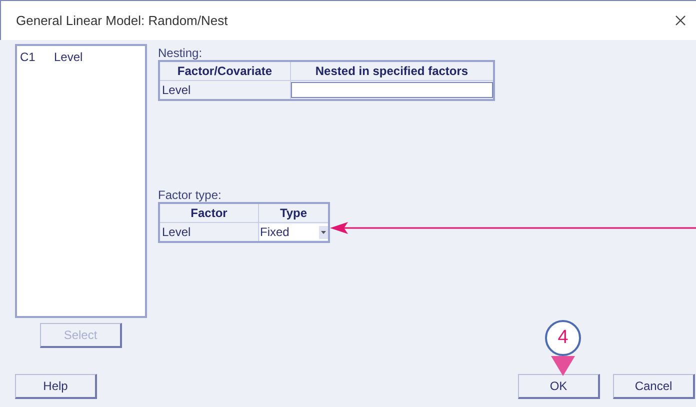 This screenshot has width=696, height=407. Describe the element at coordinates (56, 386) in the screenshot. I see `dialog-button: Help` at that location.